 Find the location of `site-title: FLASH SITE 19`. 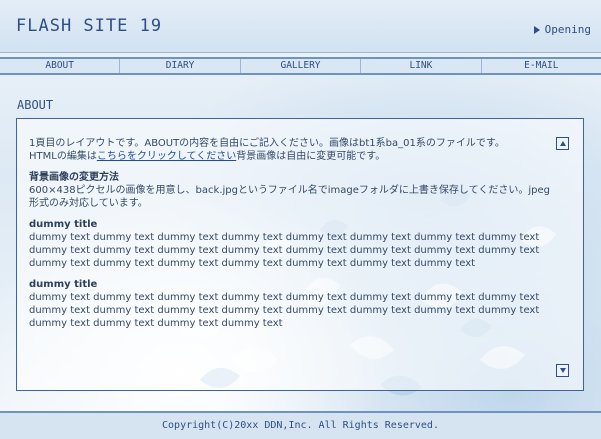

site-title: FLASH SITE 19 is located at coordinates (89, 26).